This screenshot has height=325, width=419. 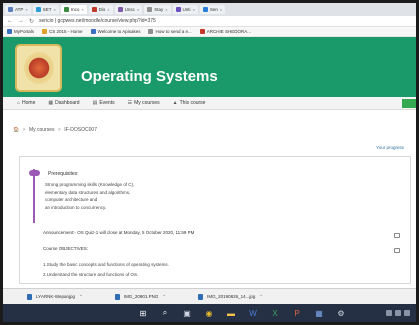 I want to click on nav-edit-badge, so click(x=409, y=103).